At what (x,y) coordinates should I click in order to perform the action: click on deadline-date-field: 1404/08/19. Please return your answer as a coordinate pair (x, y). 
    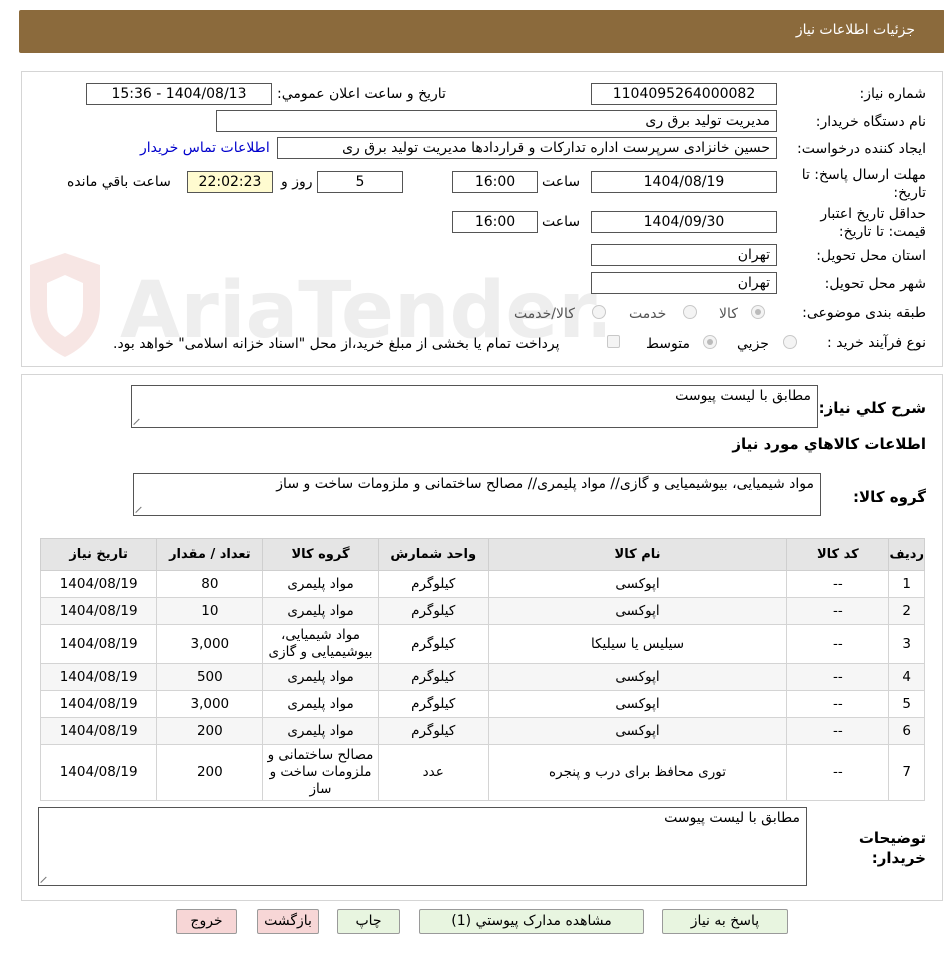
    Looking at the image, I should click on (684, 182).